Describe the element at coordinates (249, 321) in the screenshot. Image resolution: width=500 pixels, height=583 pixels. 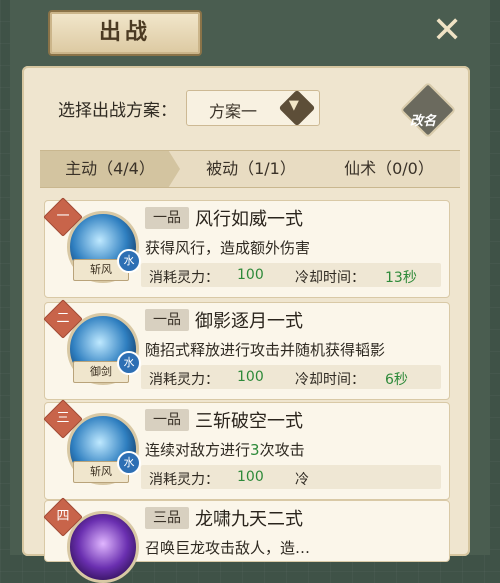
I see `skill-name: 御影逐月一式` at that location.